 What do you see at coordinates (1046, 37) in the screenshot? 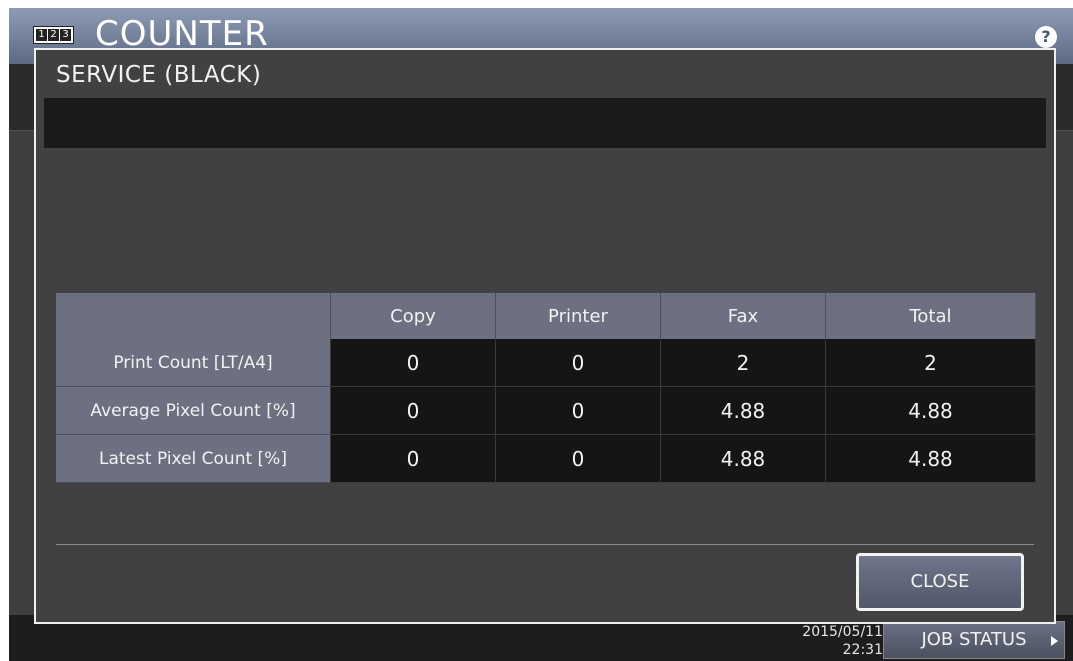
I see `help-icon: ?` at bounding box center [1046, 37].